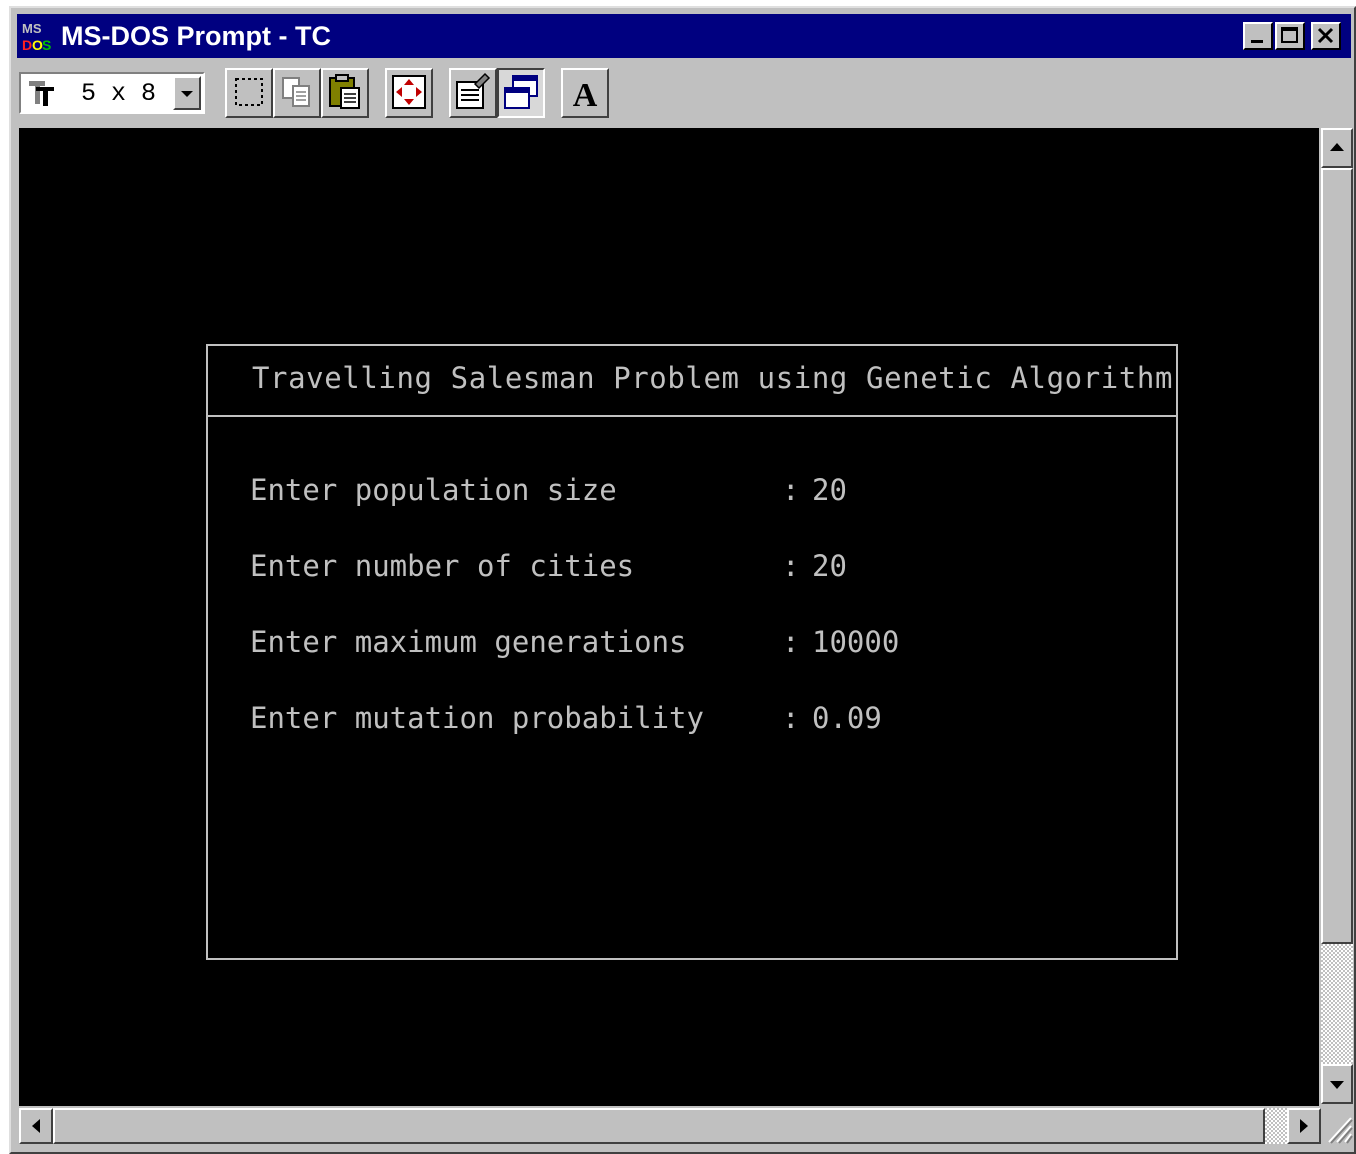 Image resolution: width=1356 pixels, height=1154 pixels. Describe the element at coordinates (1340, 1130) in the screenshot. I see `resize-grip-icon` at that location.